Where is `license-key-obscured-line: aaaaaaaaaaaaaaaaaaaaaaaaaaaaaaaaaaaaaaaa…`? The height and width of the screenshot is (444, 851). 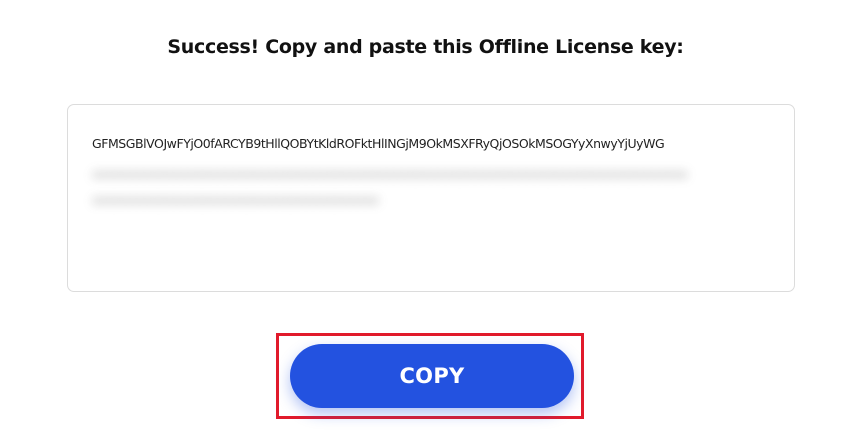
license-key-obscured-line: aaaaaaaaaaaaaaaaaaaaaaaaaaaaaaaaaaaaaaaa… is located at coordinates (390, 174).